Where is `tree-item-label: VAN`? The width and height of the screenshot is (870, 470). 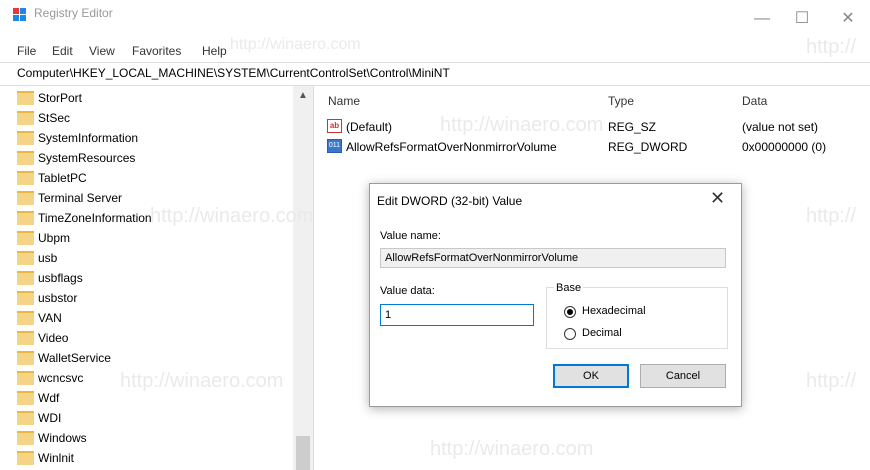
tree-item-label: VAN is located at coordinates (50, 318).